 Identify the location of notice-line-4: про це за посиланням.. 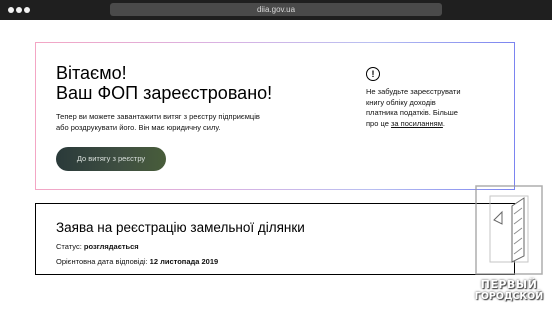
(425, 124).